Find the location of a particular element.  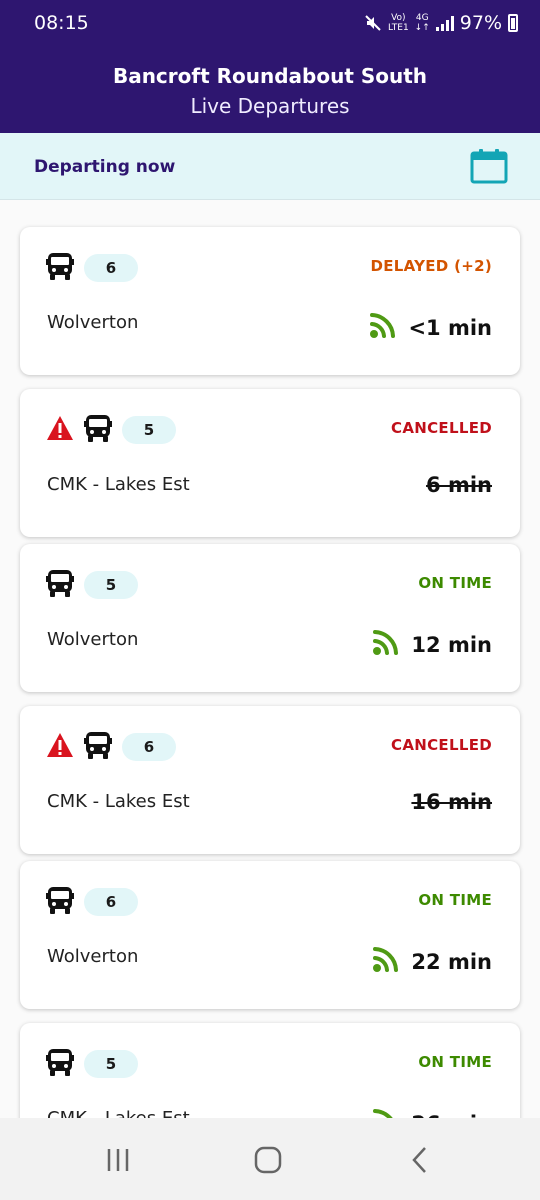

departing-now-bar: Departing now is located at coordinates (270, 166).